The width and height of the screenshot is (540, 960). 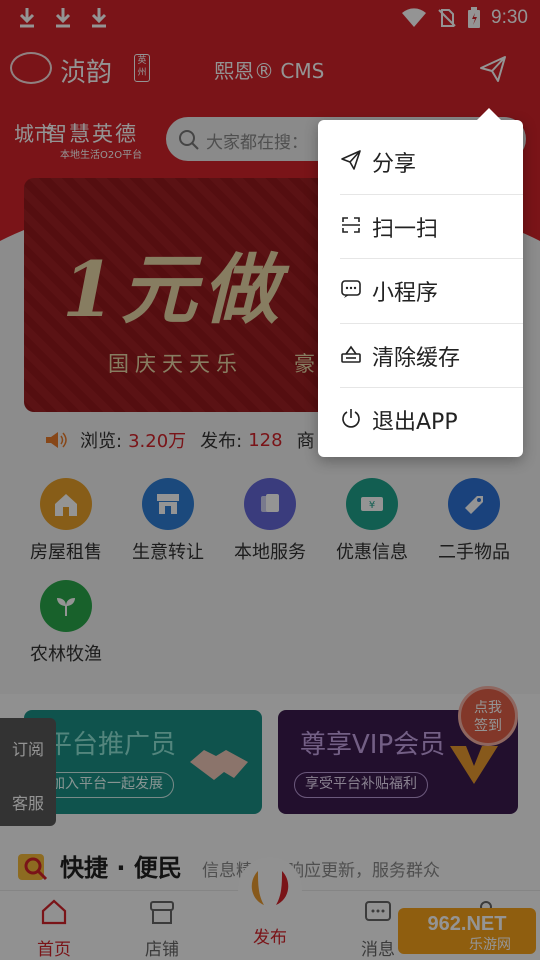 What do you see at coordinates (405, 229) in the screenshot?
I see `menu-item-label: 扫一扫` at bounding box center [405, 229].